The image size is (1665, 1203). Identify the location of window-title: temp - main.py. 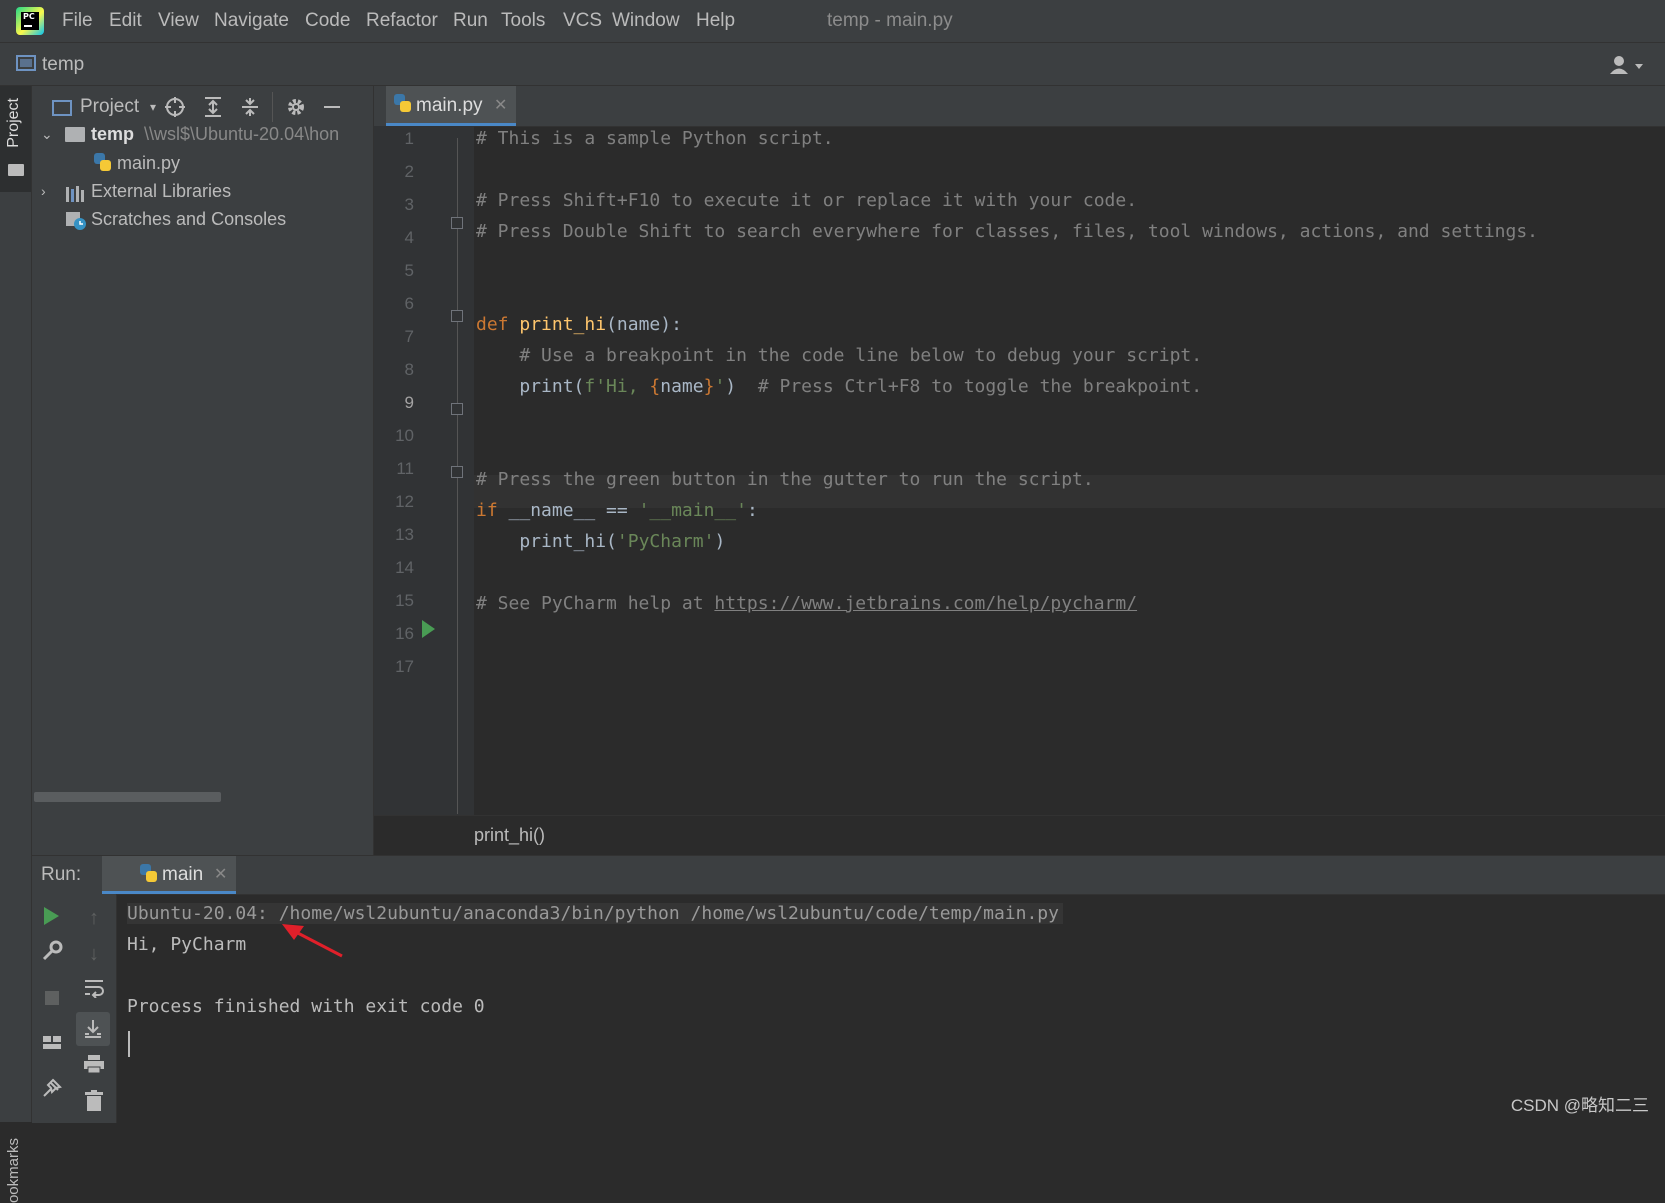
(890, 20).